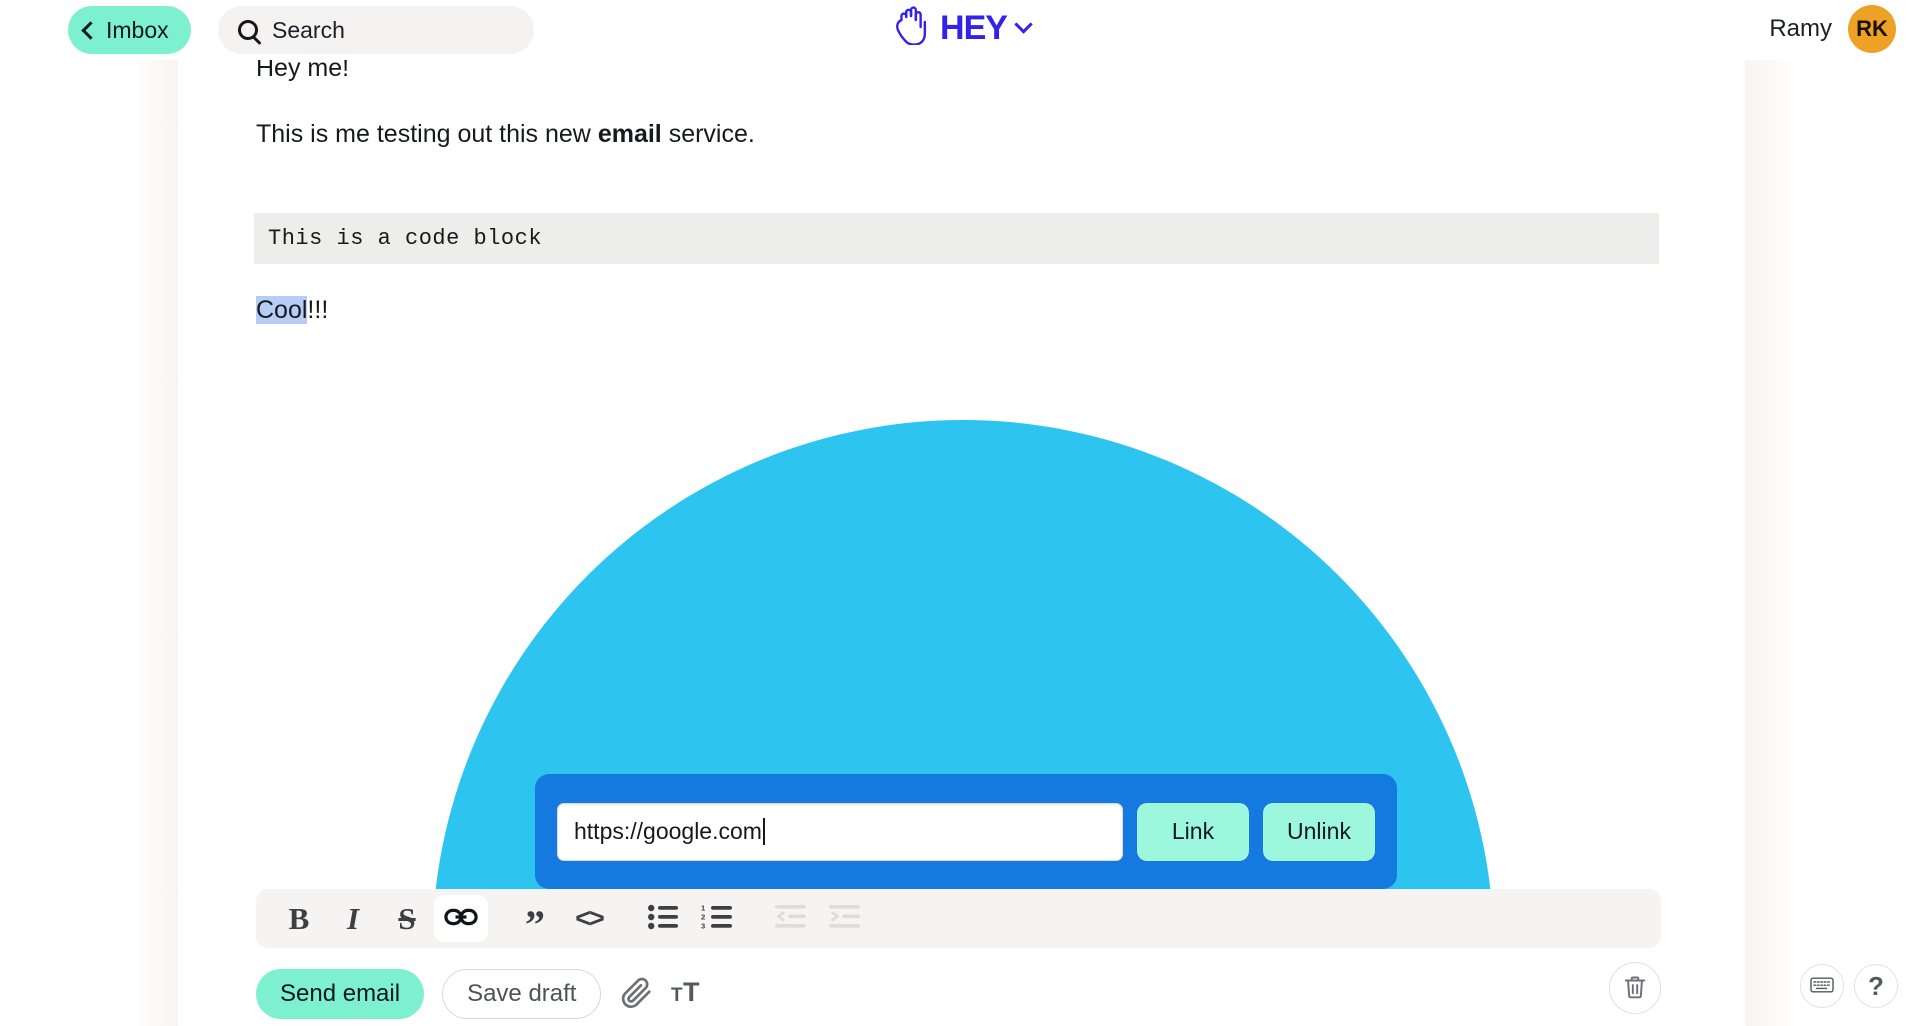  What do you see at coordinates (154, 537) in the screenshot?
I see `left-page-edge` at bounding box center [154, 537].